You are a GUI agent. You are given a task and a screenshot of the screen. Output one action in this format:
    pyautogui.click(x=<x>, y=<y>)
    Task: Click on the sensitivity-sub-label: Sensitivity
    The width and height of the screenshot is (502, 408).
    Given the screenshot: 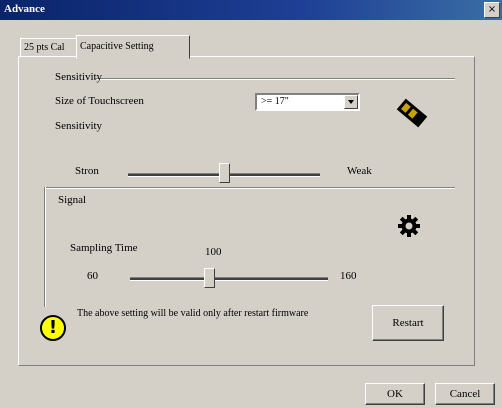 What is the action you would take?
    pyautogui.click(x=79, y=126)
    